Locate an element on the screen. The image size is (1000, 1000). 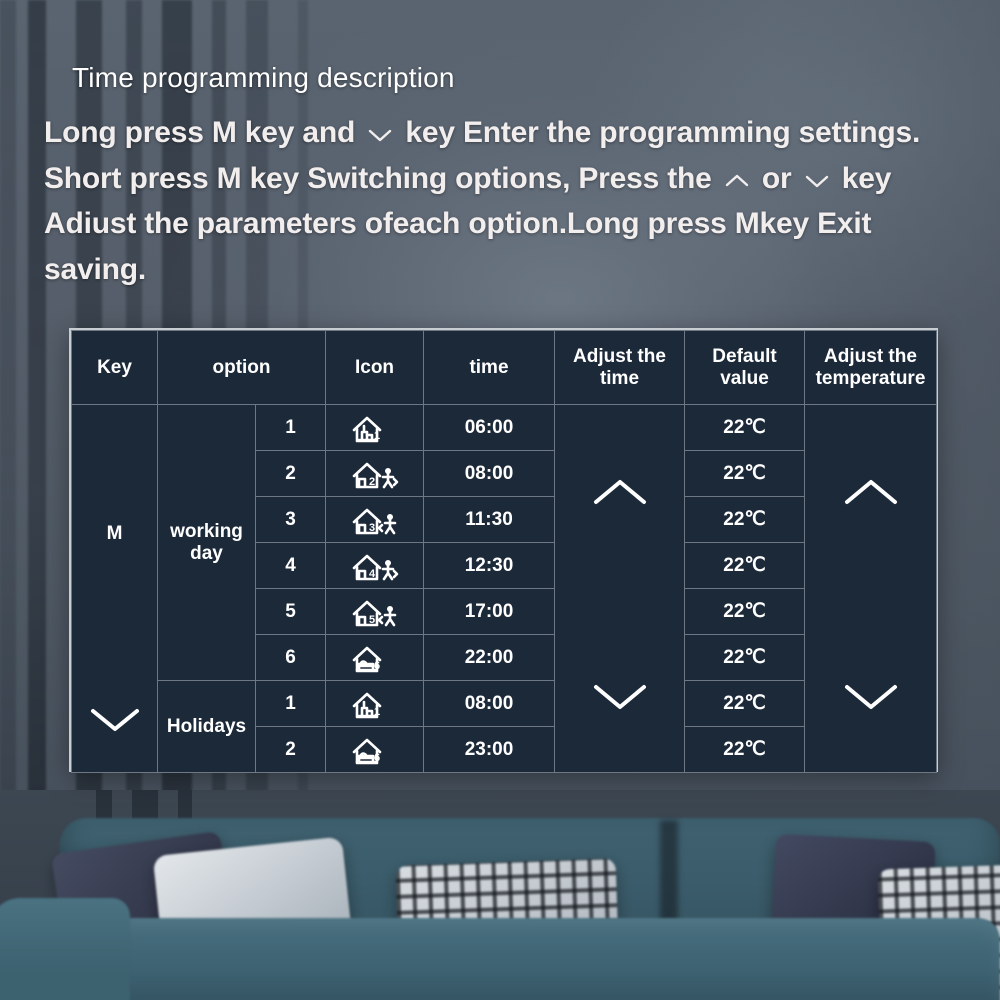
svg-text: 5 is located at coordinates (371, 620).